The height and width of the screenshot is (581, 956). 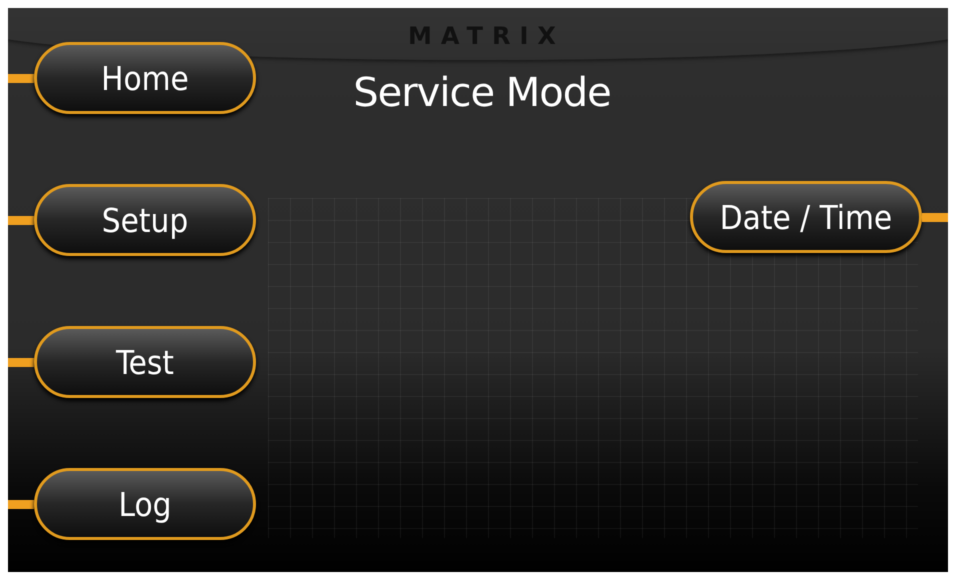 What do you see at coordinates (806, 217) in the screenshot?
I see `menu-button: Date / Time` at bounding box center [806, 217].